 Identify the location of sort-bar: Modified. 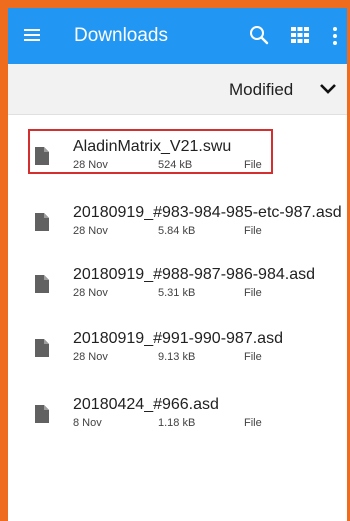
(177, 89).